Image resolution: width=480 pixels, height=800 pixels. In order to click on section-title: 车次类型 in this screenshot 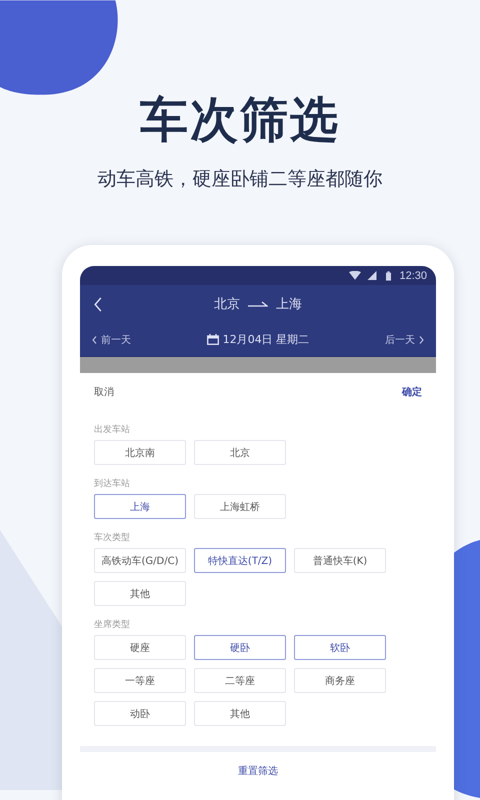, I will do `click(112, 538)`.